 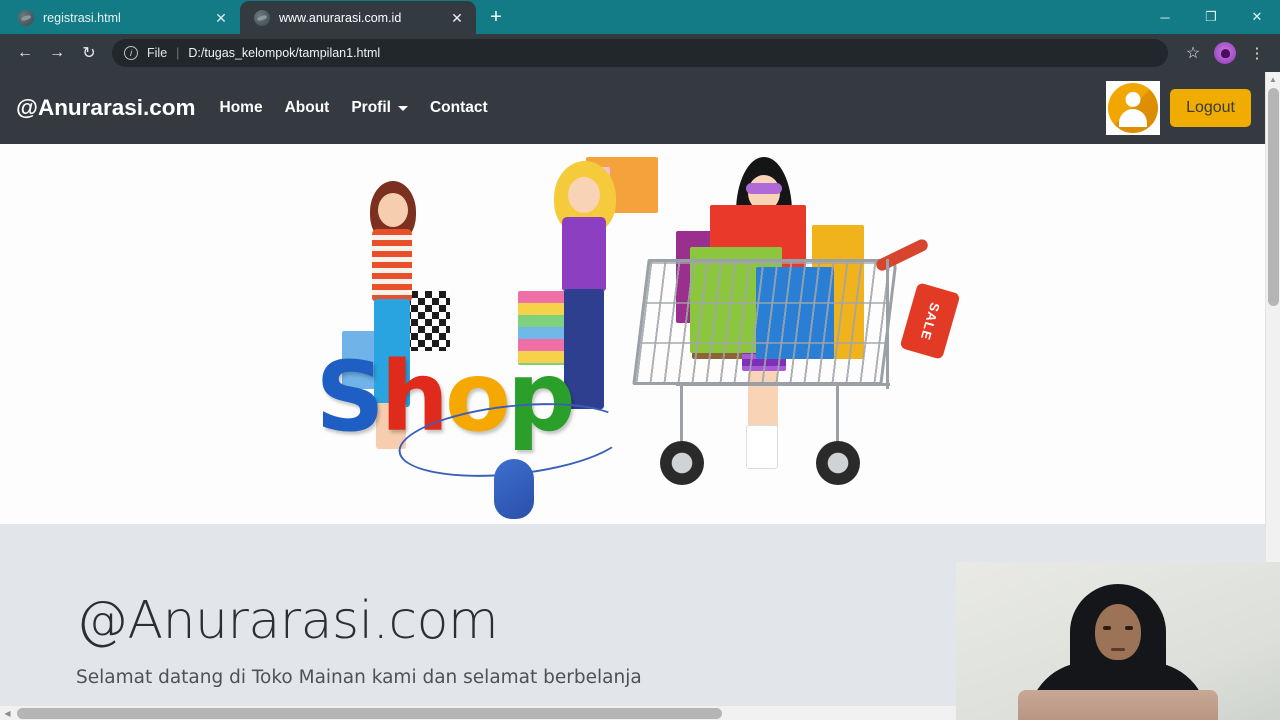 I want to click on profile-avatar-icon, so click(x=1225, y=53).